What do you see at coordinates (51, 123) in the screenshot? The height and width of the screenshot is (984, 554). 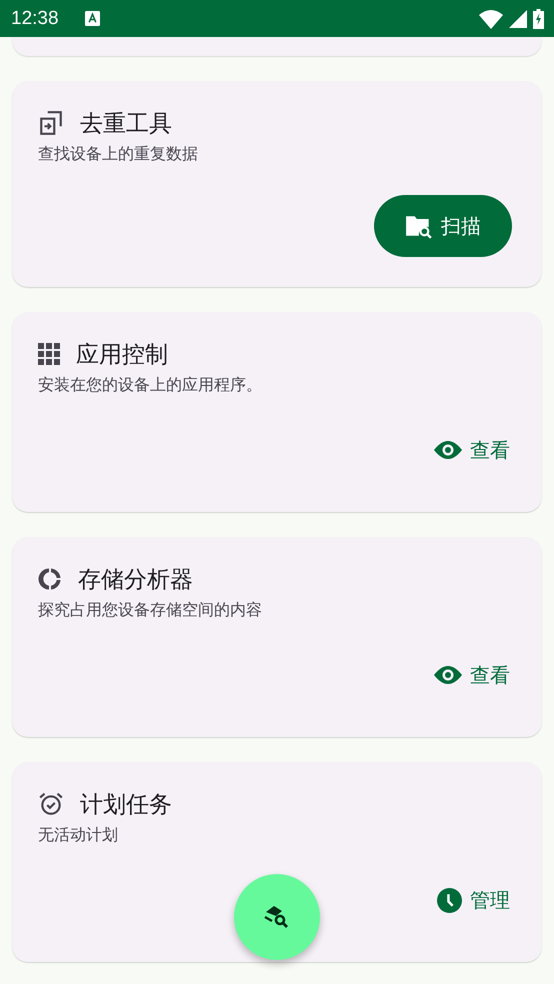 I see `copy-icon` at bounding box center [51, 123].